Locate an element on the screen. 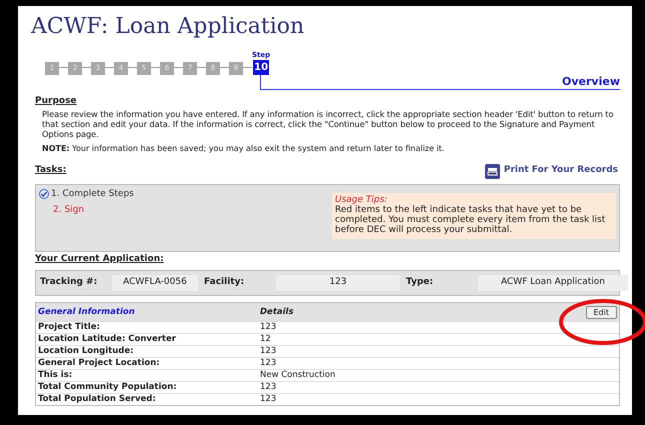 The height and width of the screenshot is (425, 645). table-title: General Information is located at coordinates (87, 312).